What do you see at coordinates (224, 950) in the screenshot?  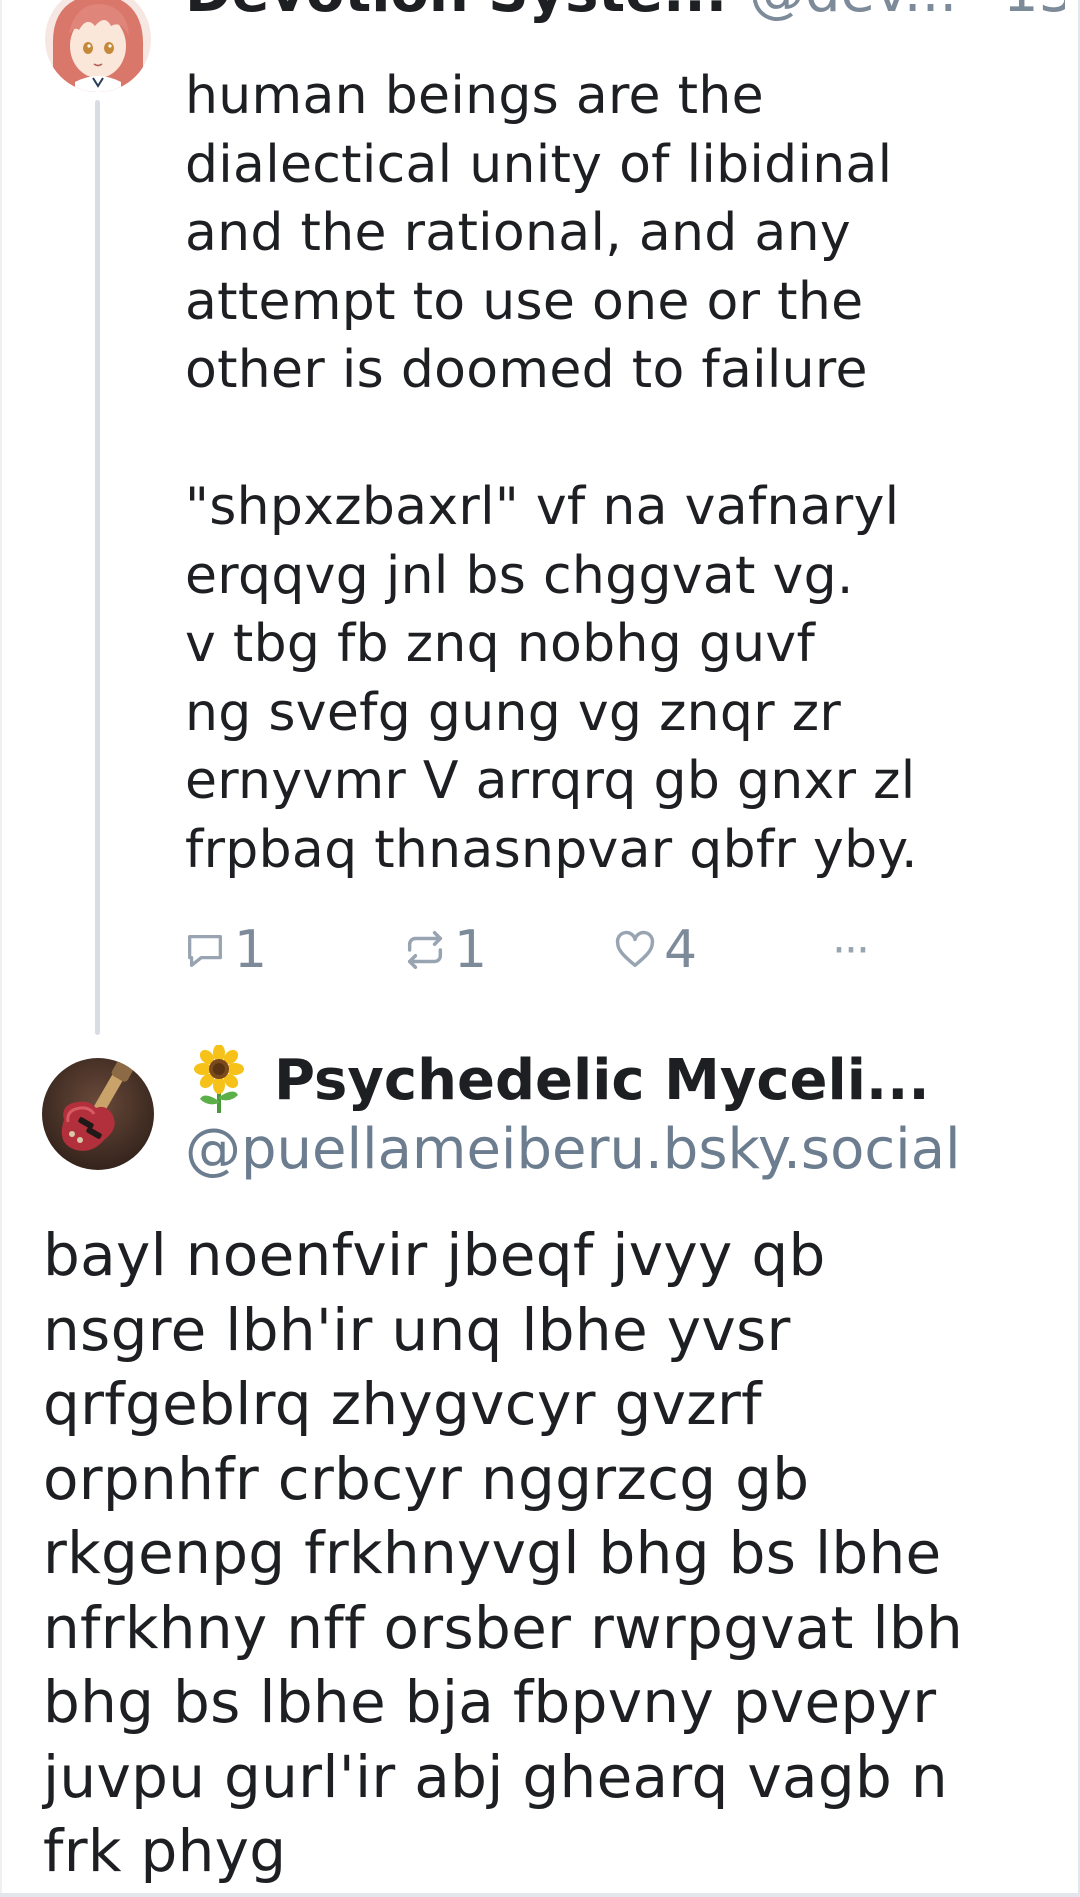 I see `reply-button: 1` at bounding box center [224, 950].